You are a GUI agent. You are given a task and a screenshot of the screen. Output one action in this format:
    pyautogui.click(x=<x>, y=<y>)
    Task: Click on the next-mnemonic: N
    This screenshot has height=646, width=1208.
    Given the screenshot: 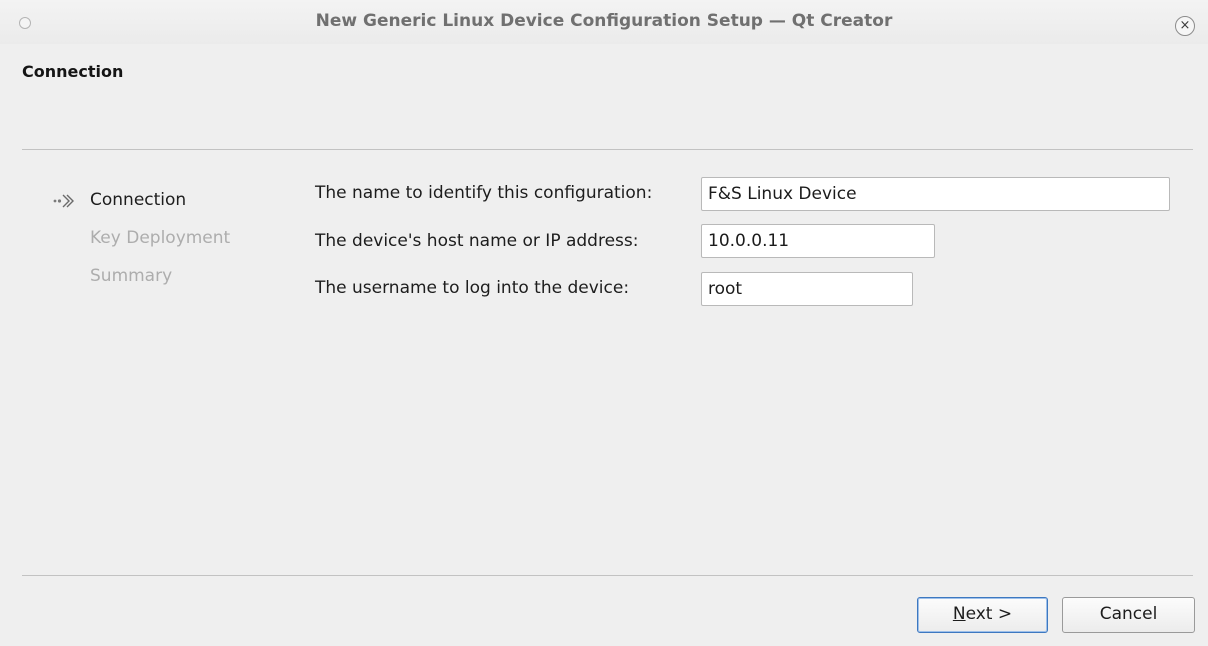 What is the action you would take?
    pyautogui.click(x=959, y=614)
    